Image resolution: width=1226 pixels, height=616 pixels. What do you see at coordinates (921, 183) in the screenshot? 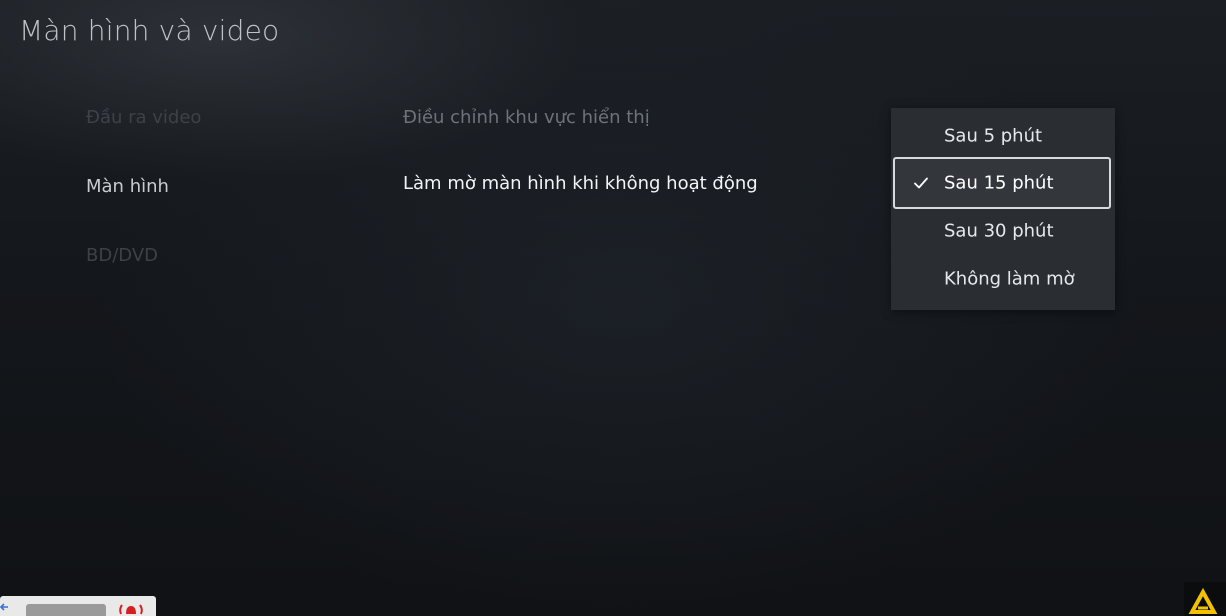
I see `check-icon` at bounding box center [921, 183].